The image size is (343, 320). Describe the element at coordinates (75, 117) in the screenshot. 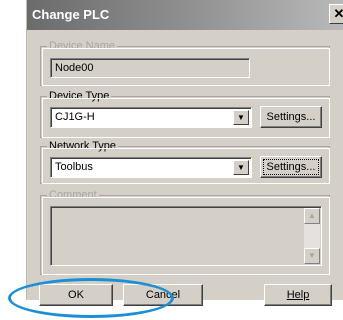

I see `device-type-value: CJ1G-H` at that location.